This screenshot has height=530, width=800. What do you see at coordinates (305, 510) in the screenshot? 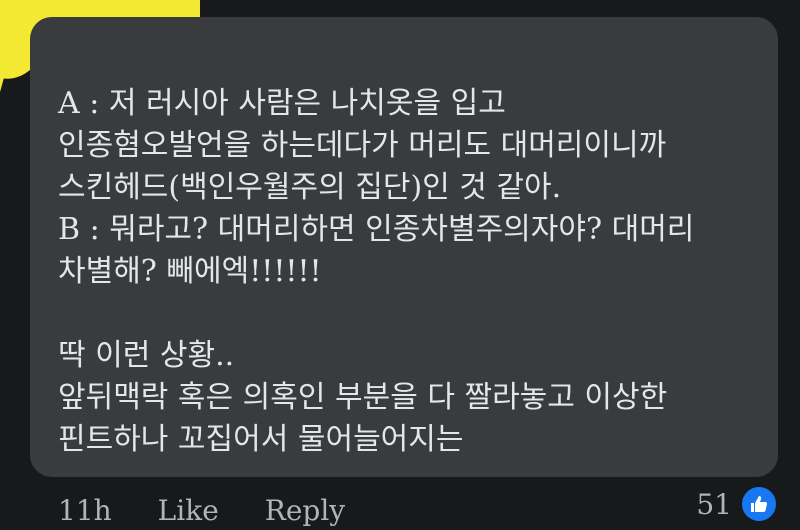
I see `reply-button: Reply` at bounding box center [305, 510].